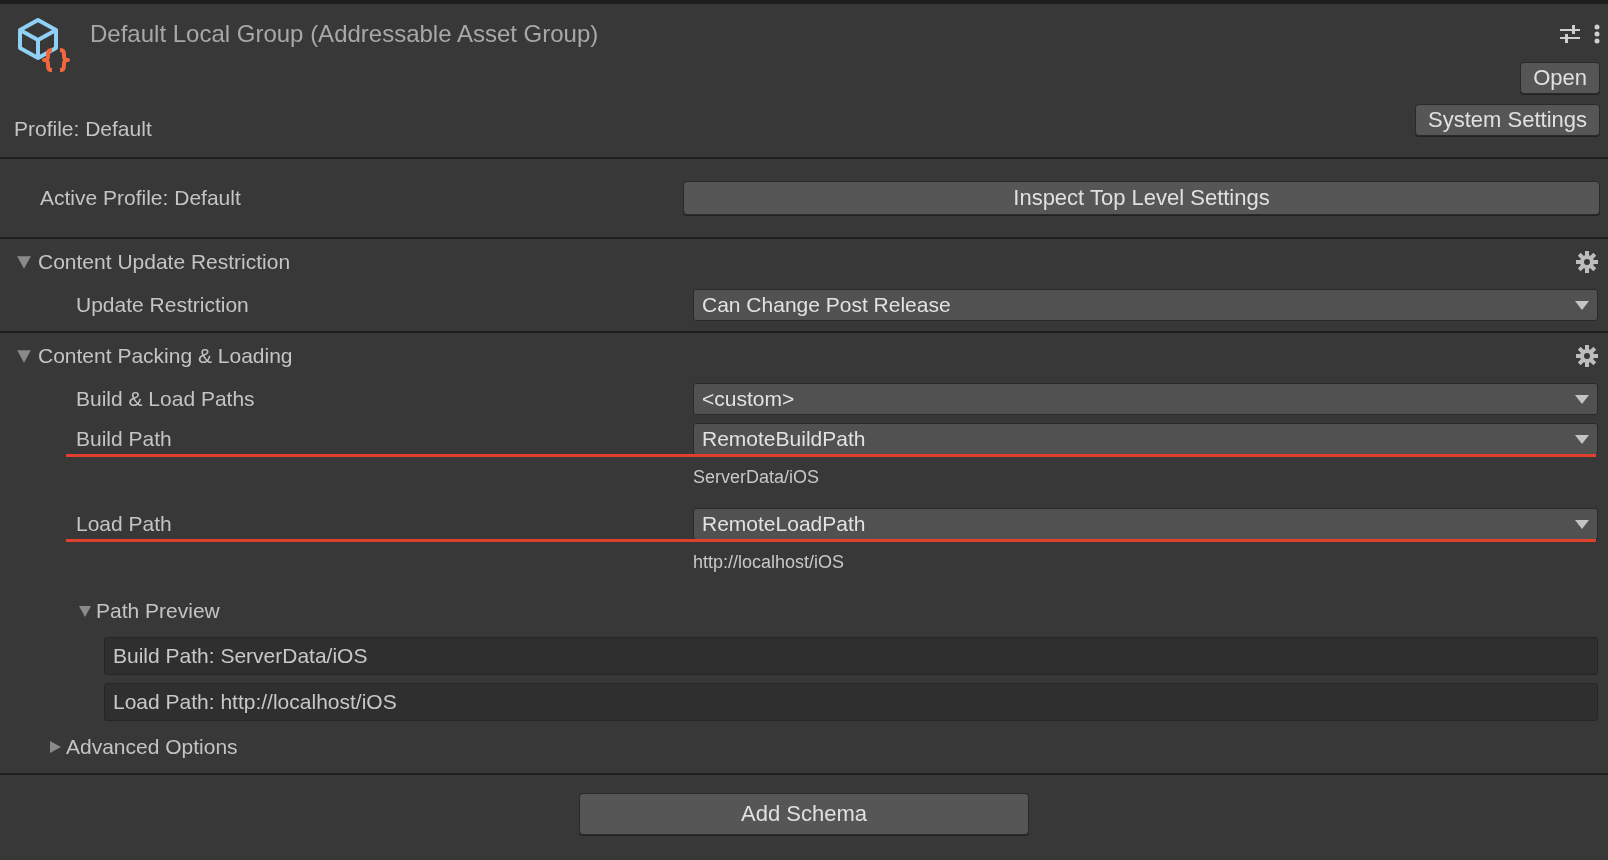 This screenshot has height=860, width=1608. Describe the element at coordinates (1145, 439) in the screenshot. I see `dropdown: RemoteBuildPath` at that location.